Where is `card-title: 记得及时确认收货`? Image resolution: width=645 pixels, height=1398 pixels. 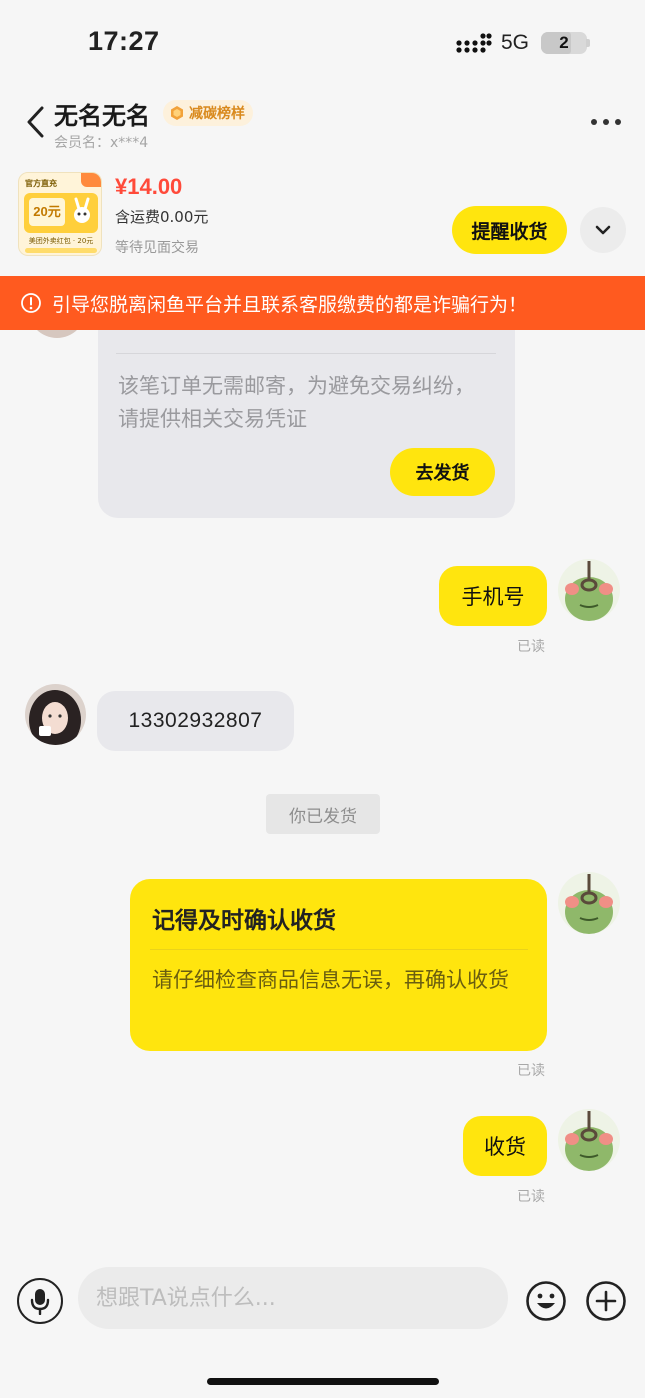
card-title: 记得及时确认收货 is located at coordinates (244, 921).